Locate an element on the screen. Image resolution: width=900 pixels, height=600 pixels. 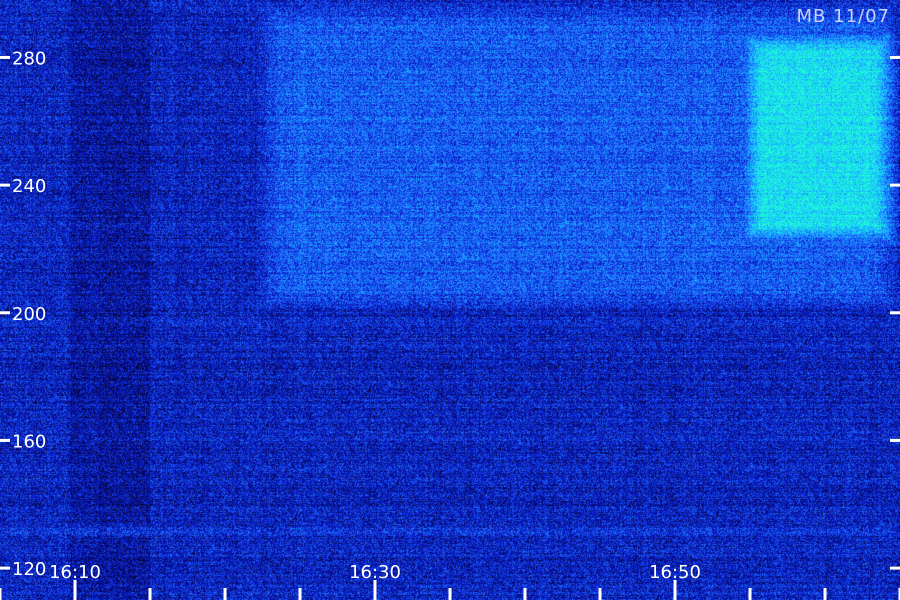
x-tick-label: 16:30 is located at coordinates (375, 572).